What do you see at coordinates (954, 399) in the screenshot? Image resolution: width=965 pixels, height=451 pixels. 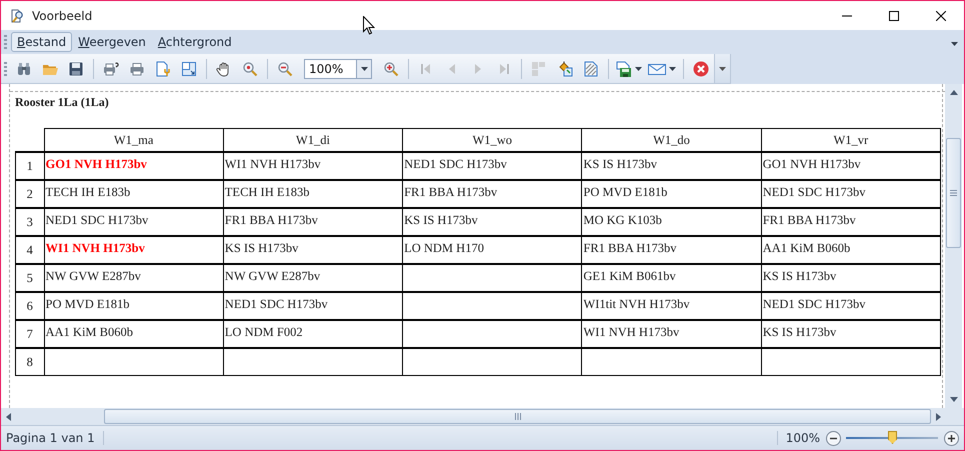 I see `scroll-down-icon` at bounding box center [954, 399].